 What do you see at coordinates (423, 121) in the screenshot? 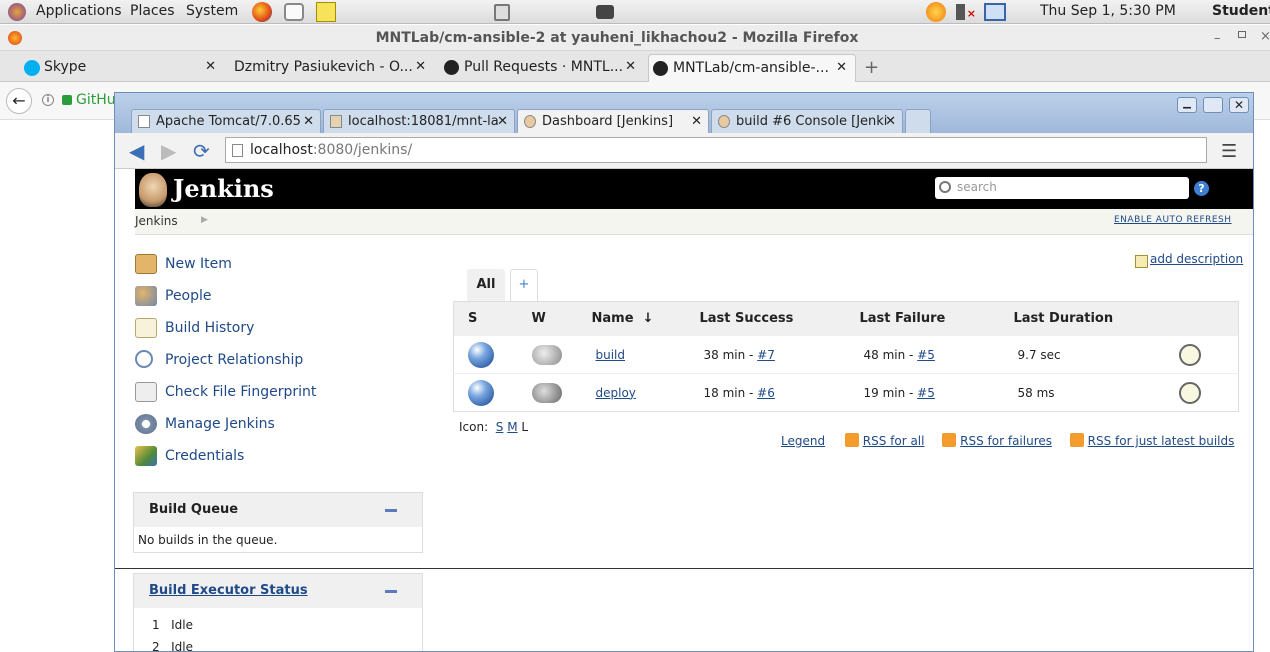
I see `tab-label: localhost:18081/mnt-la` at bounding box center [423, 121].